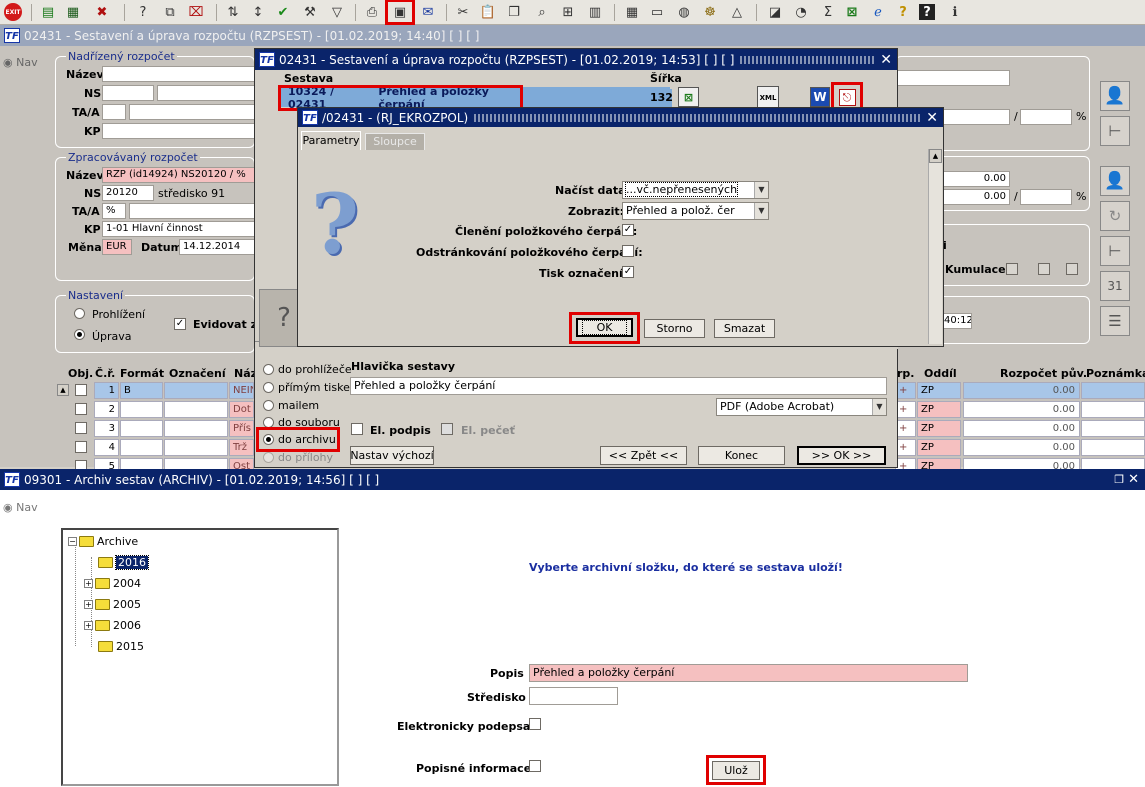 The width and height of the screenshot is (1145, 787). I want to click on find-next-icon: ⊞, so click(568, 12).